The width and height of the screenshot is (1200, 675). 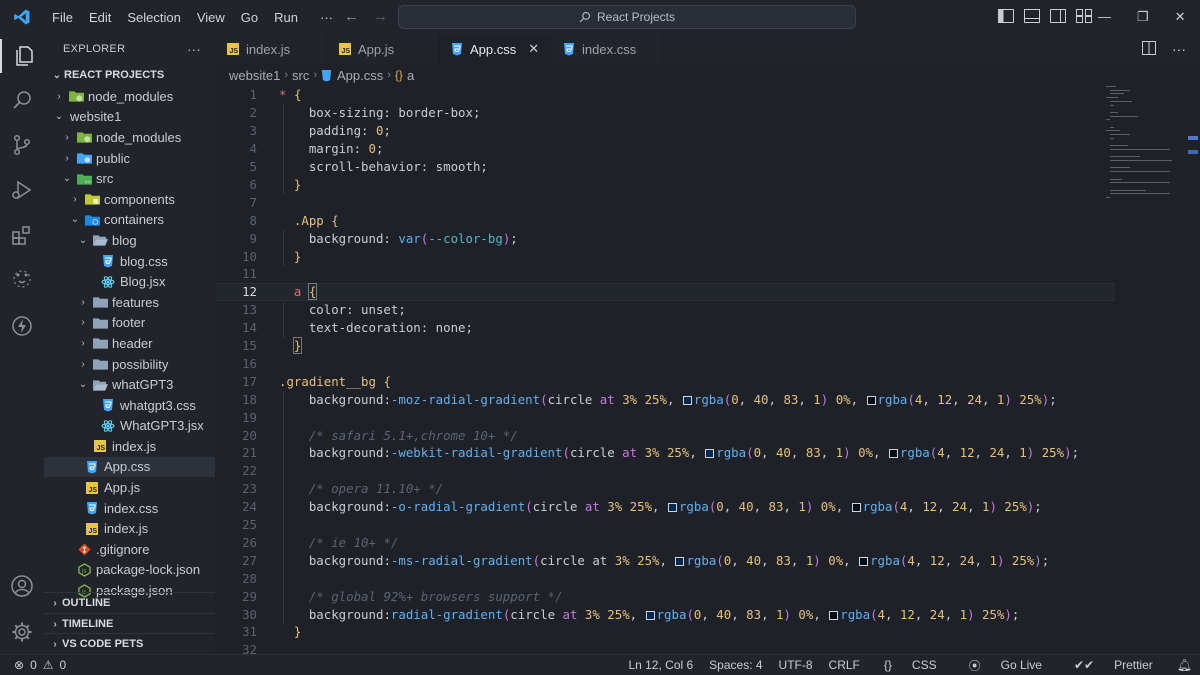 I want to click on tree-item: ⌄ website1, so click(x=129, y=117).